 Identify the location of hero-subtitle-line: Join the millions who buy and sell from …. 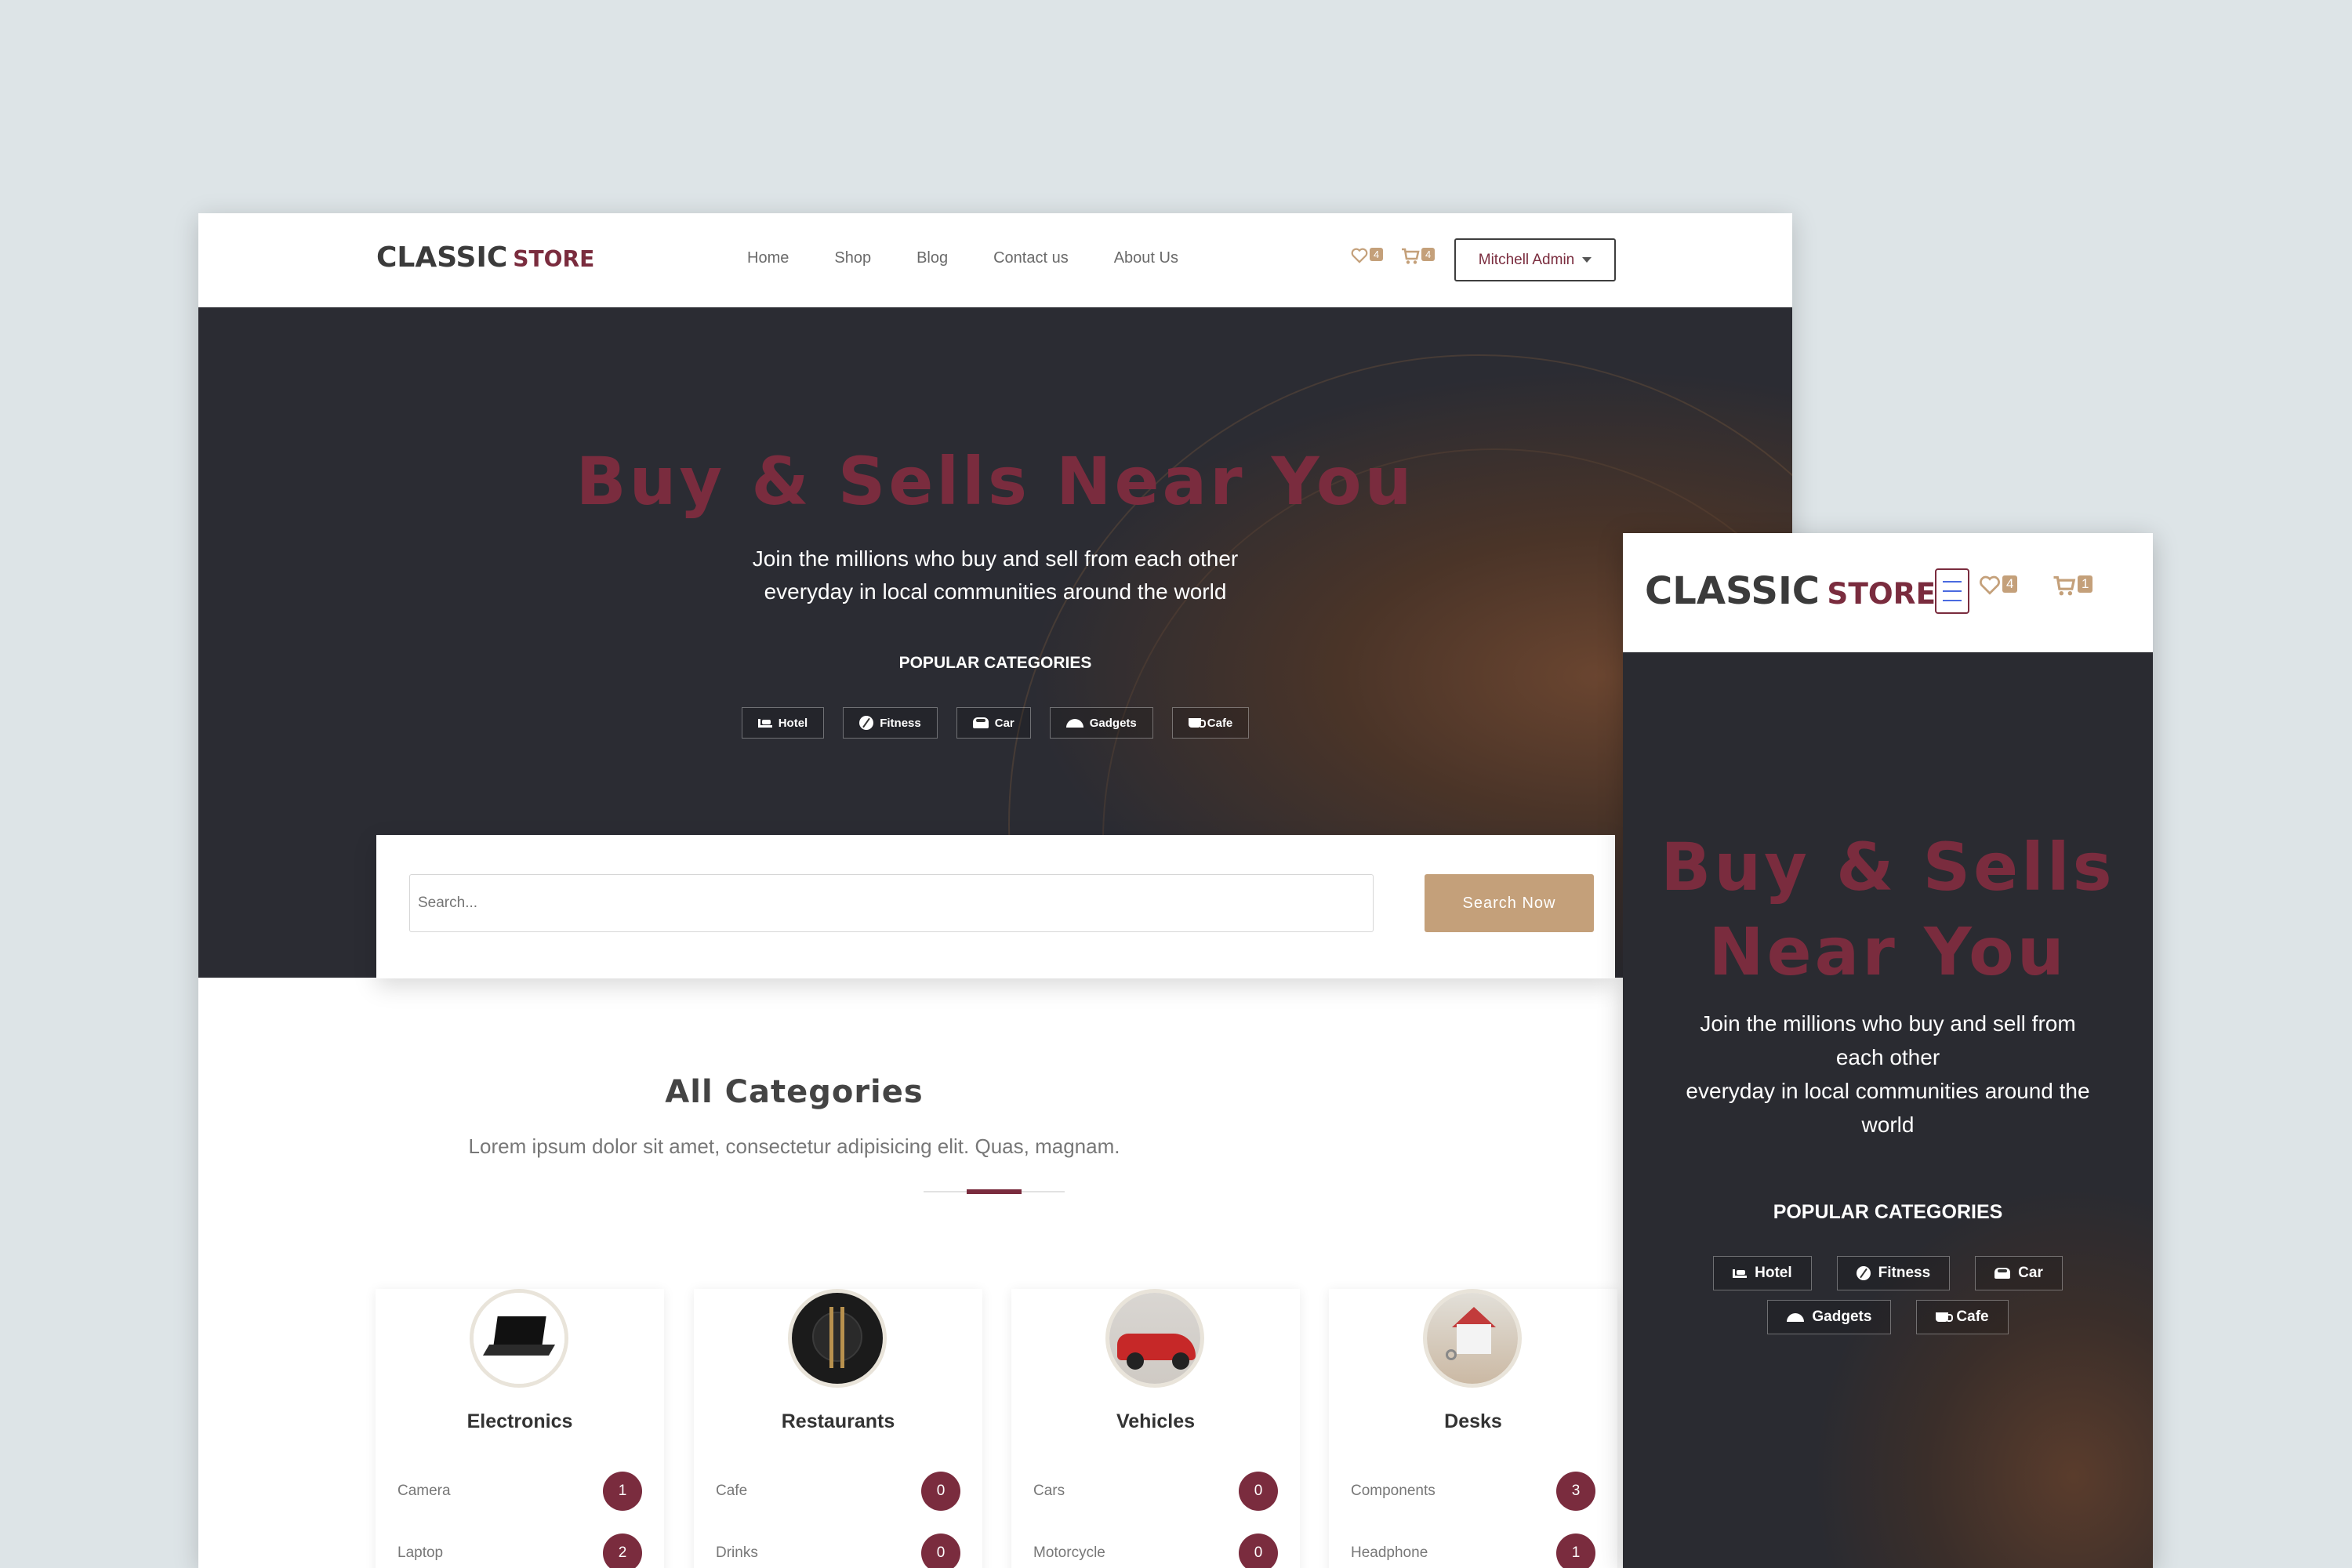
(995, 558).